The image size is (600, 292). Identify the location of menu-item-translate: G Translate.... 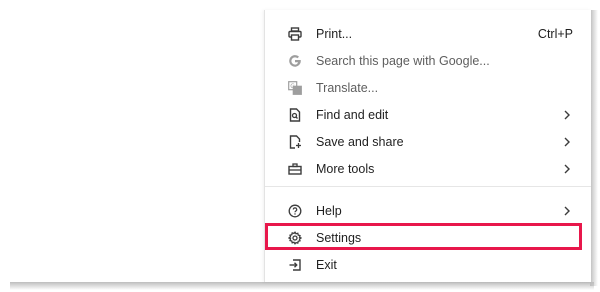
(428, 87).